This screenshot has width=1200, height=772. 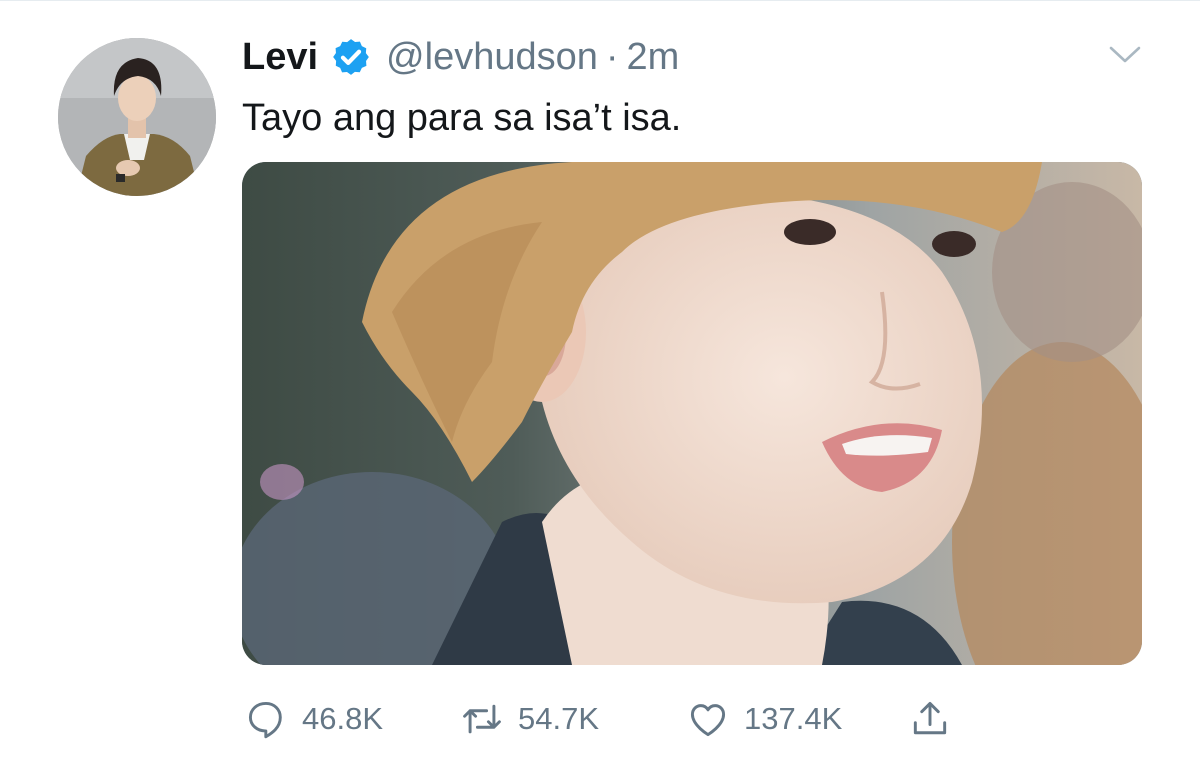 I want to click on tweet-timestamp: 2m, so click(x=653, y=57).